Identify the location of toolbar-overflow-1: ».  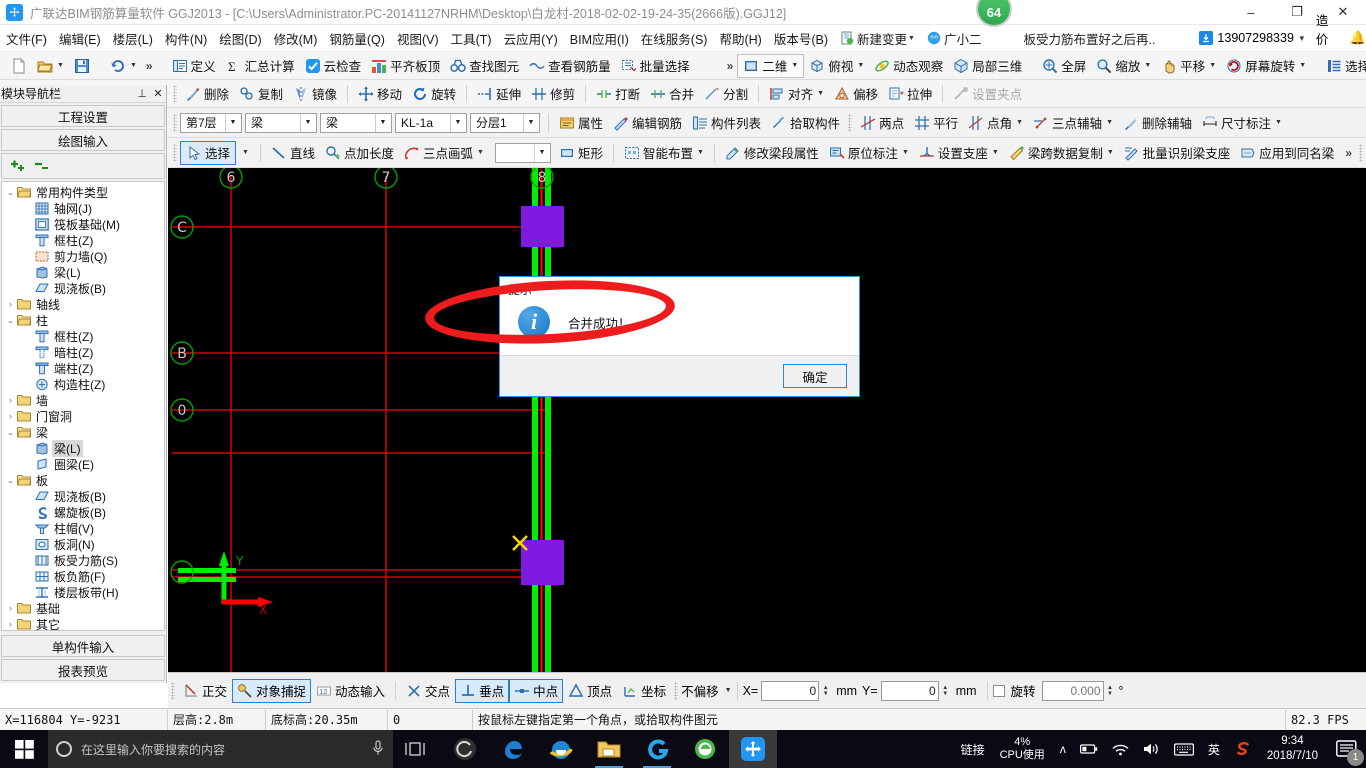
(149, 66).